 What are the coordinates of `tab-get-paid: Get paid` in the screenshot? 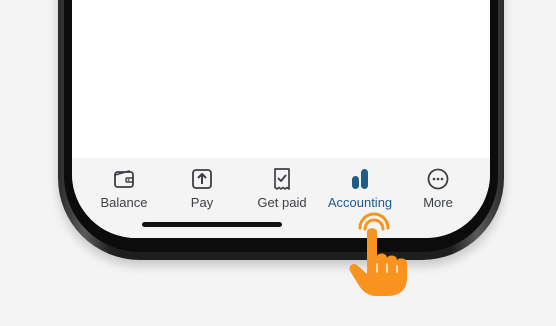 It's located at (282, 189).